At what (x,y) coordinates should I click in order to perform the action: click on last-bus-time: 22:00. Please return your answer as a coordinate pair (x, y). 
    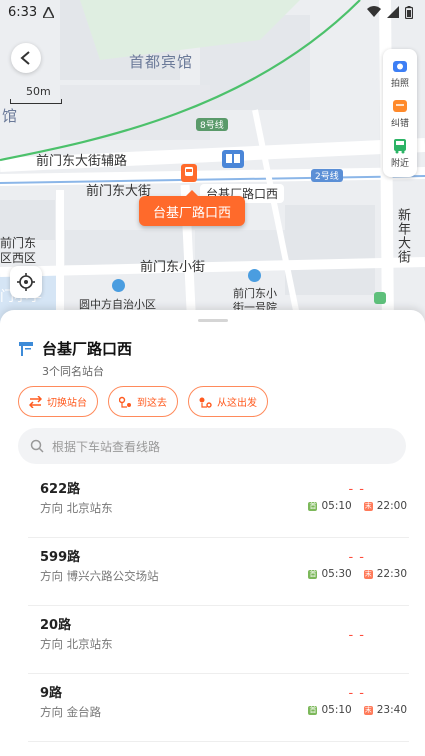
    Looking at the image, I should click on (391, 506).